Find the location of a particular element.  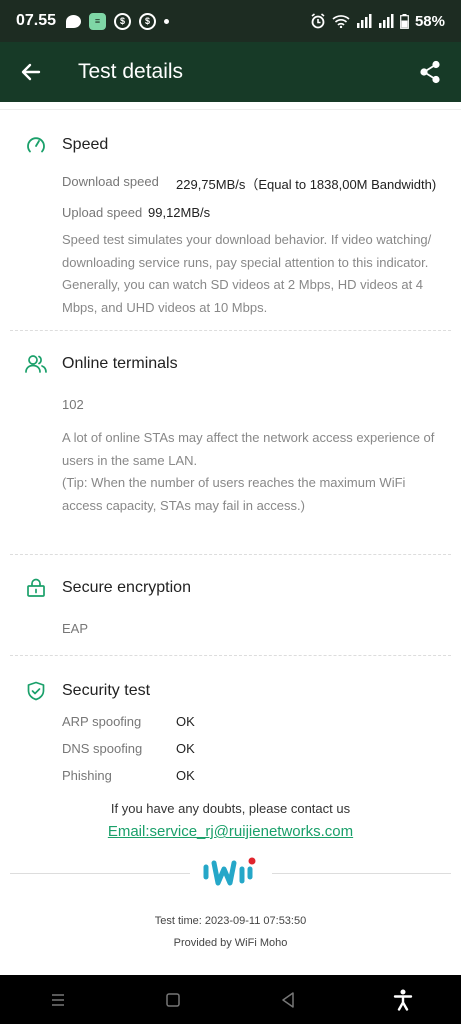

phishing-label: Phishing is located at coordinates (87, 775).